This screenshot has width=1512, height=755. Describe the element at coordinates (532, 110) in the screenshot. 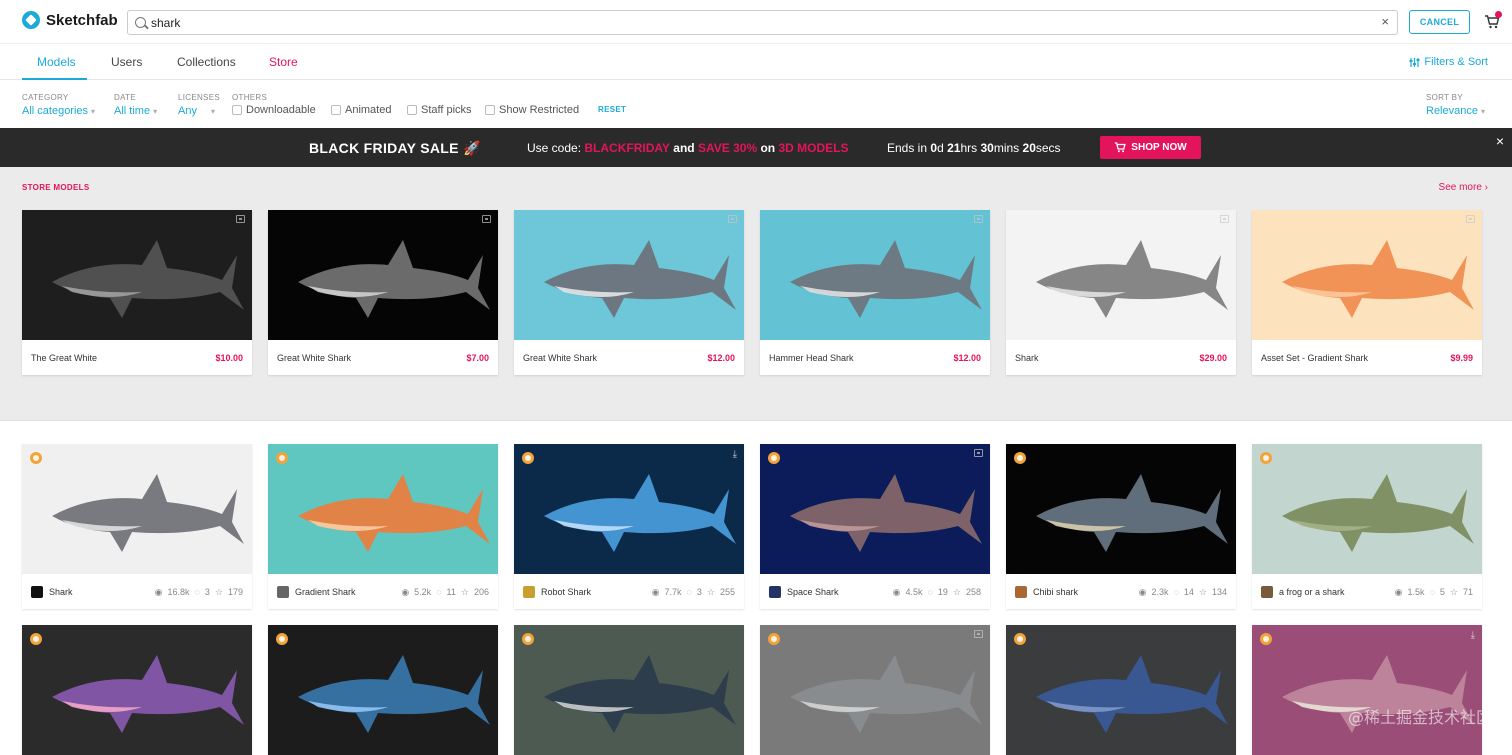

I see `show-restricted-checkbox: Show Restricted` at that location.